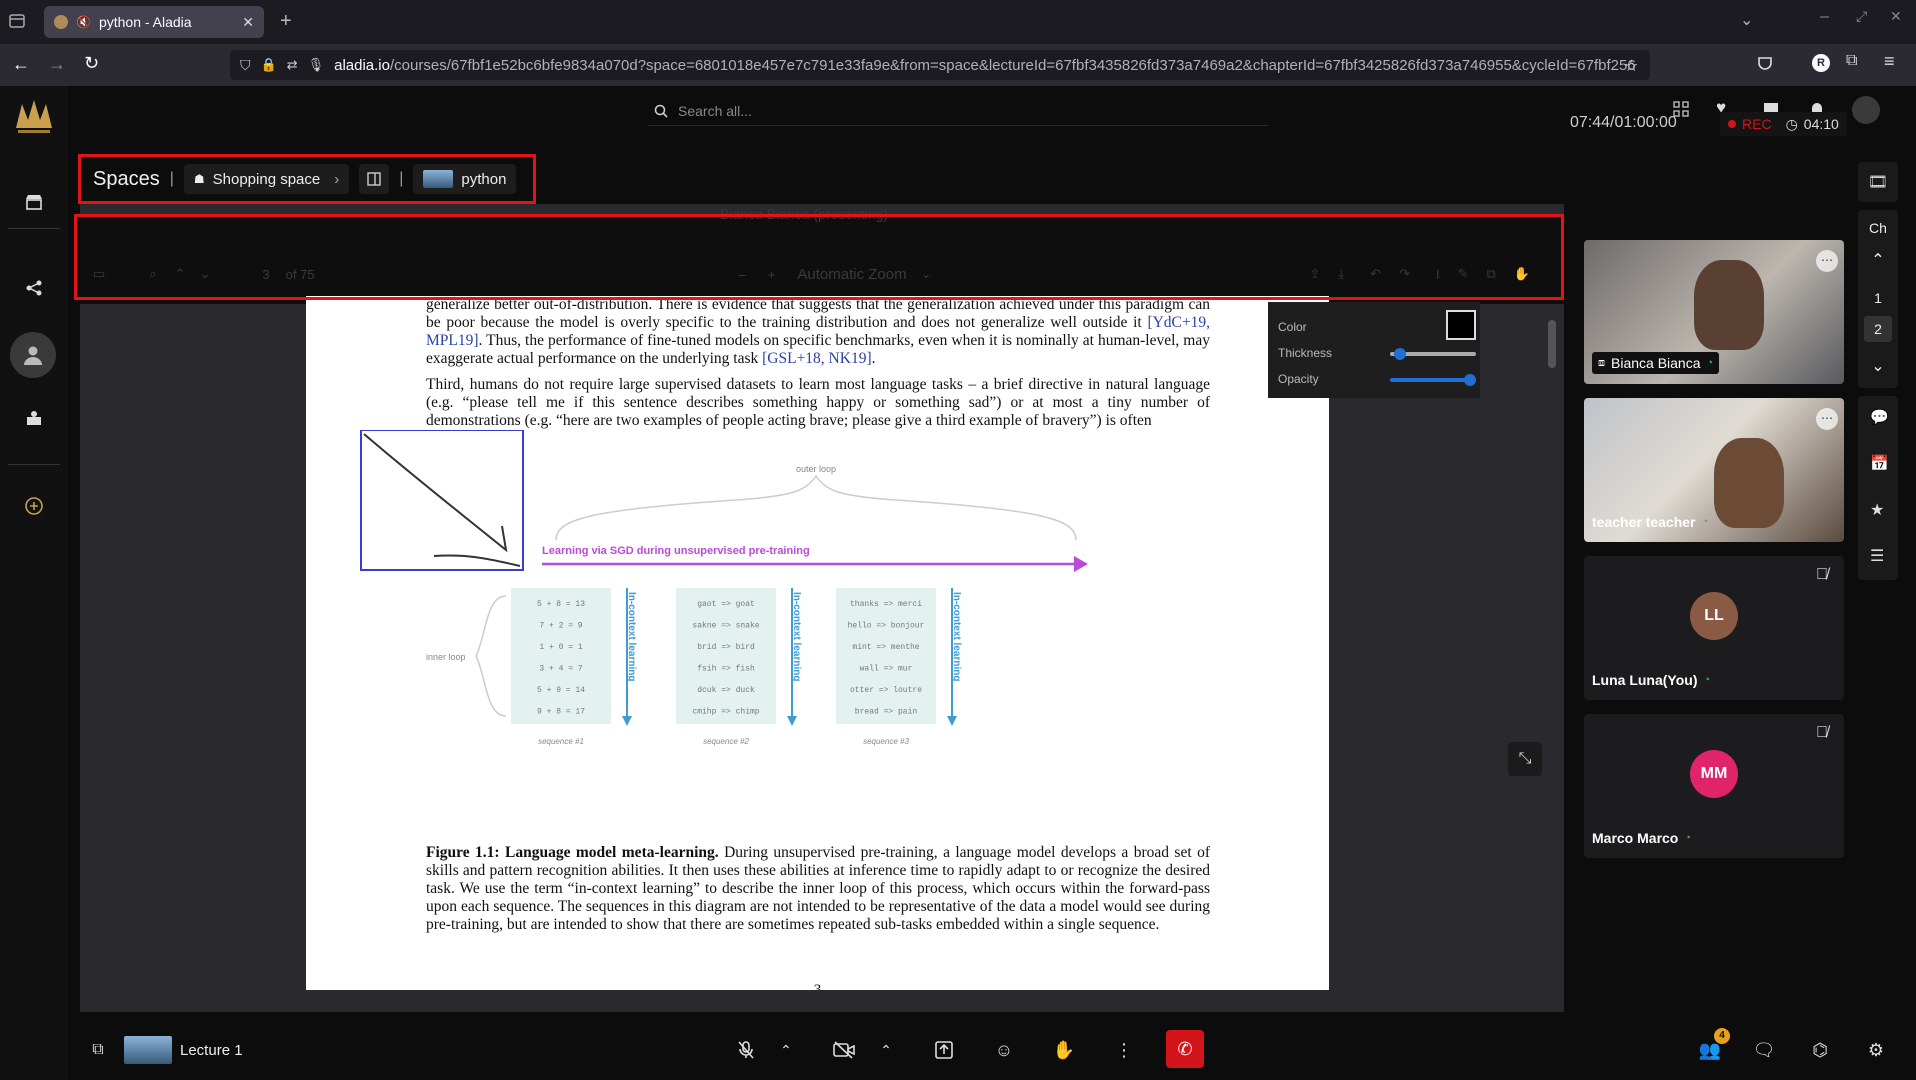 The height and width of the screenshot is (1080, 1916). Describe the element at coordinates (1315, 274) in the screenshot. I see `upload-icon: ⇪` at that location.